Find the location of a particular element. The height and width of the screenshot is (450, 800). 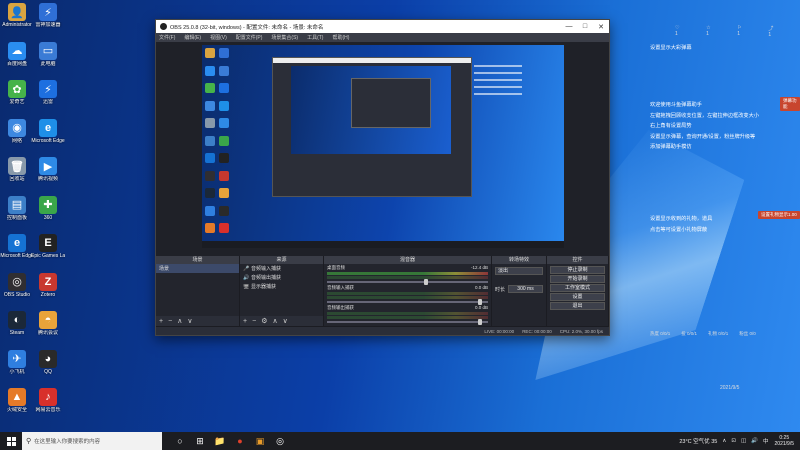

input-method-icon: 中 is located at coordinates (766, 441).